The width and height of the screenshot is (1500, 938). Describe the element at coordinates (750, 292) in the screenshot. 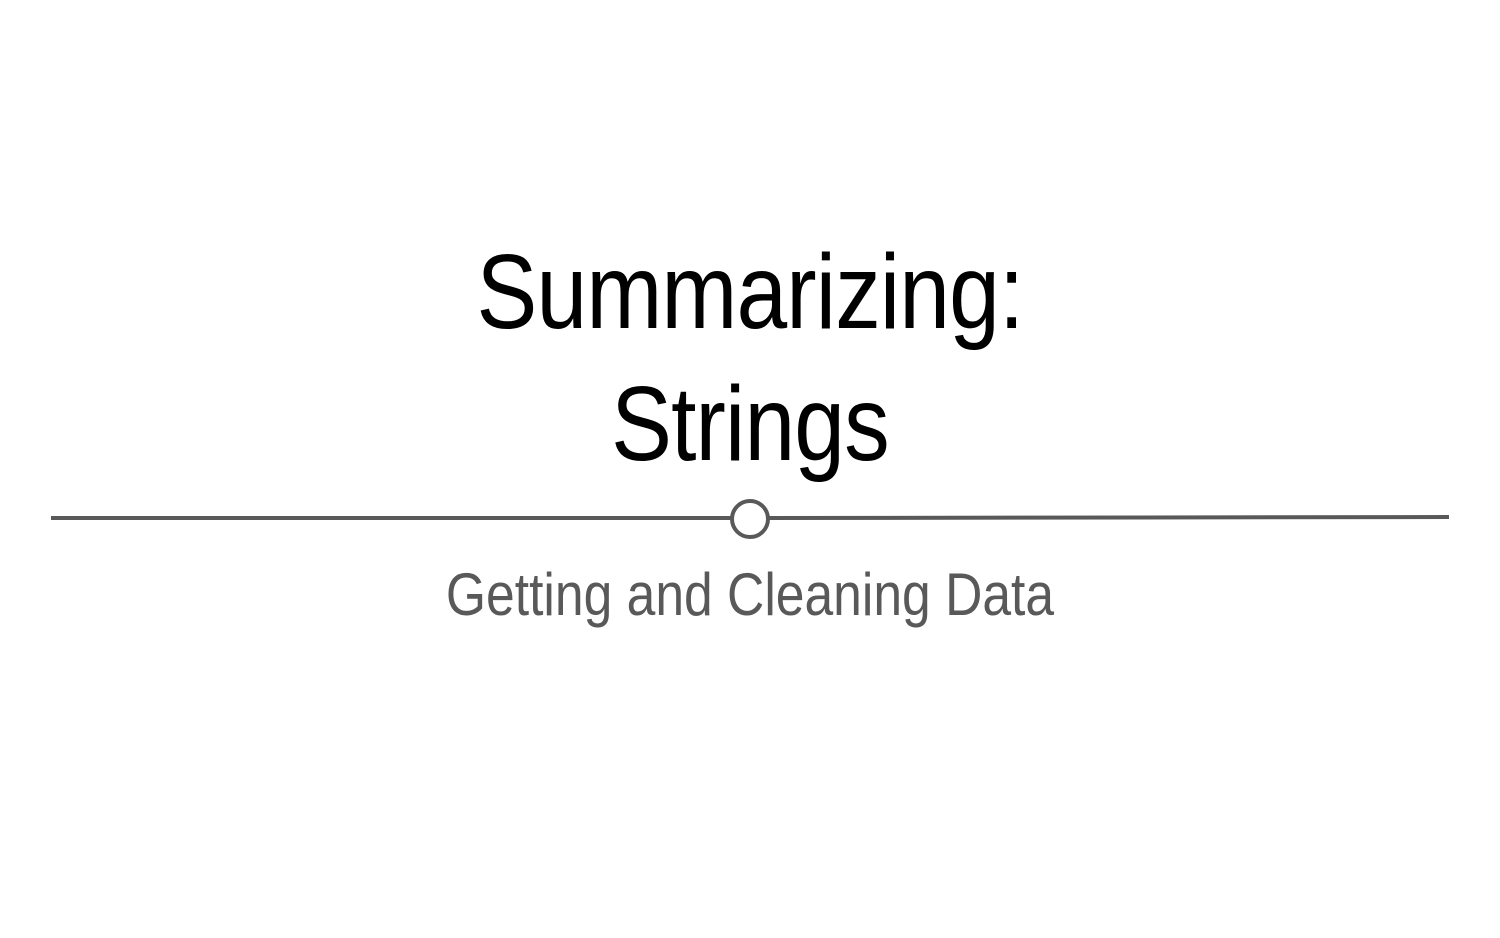

I see `slide-title-line-1: Summarizing:` at that location.